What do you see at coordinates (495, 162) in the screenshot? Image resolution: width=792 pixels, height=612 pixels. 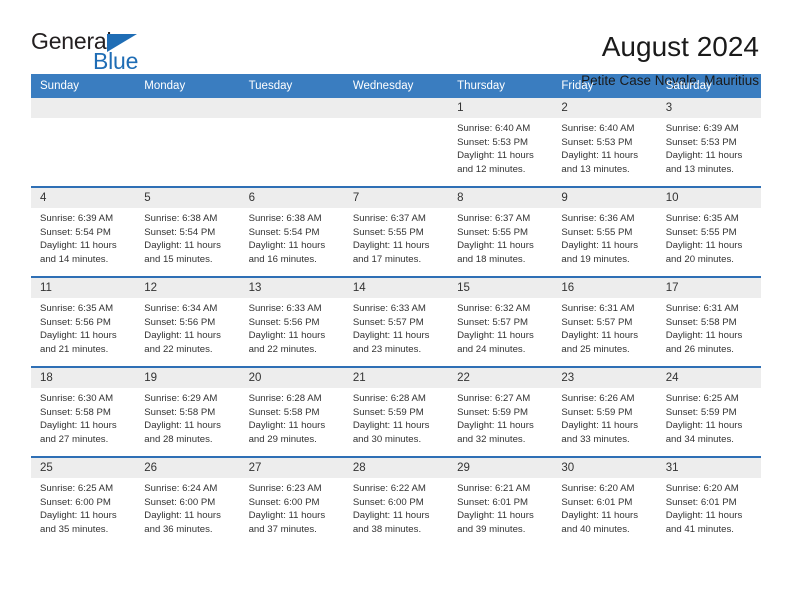 I see `daylight-text: Daylight: 11 hours and 12 minutes.` at bounding box center [495, 162].